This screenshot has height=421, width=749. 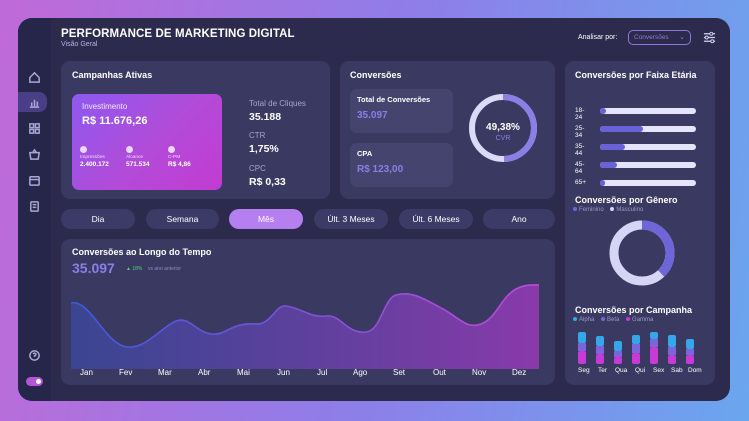 What do you see at coordinates (394, 99) in the screenshot?
I see `total-conversoes-label: Total de Conversões` at bounding box center [394, 99].